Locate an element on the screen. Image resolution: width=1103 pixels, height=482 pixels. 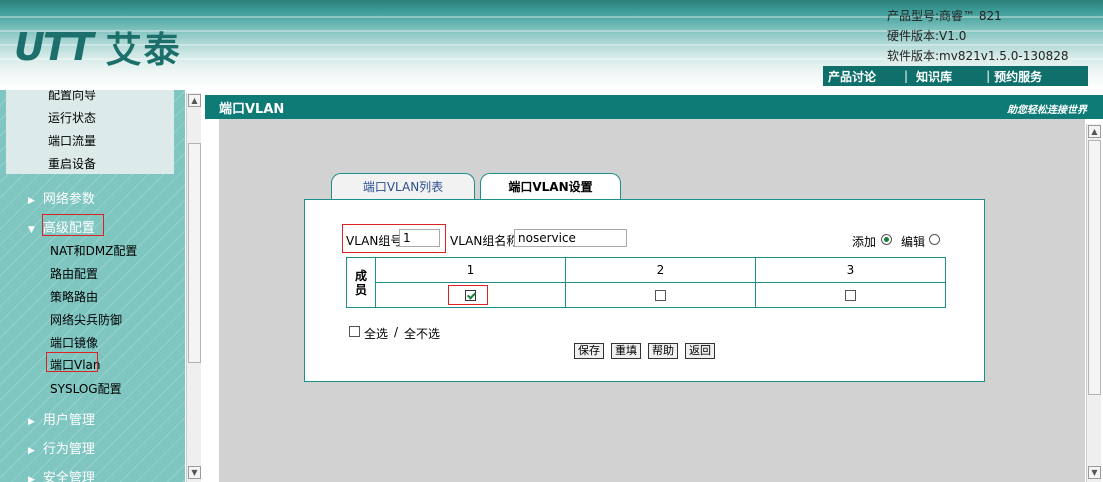
vlan-id-label: VLAN组号 is located at coordinates (374, 241).